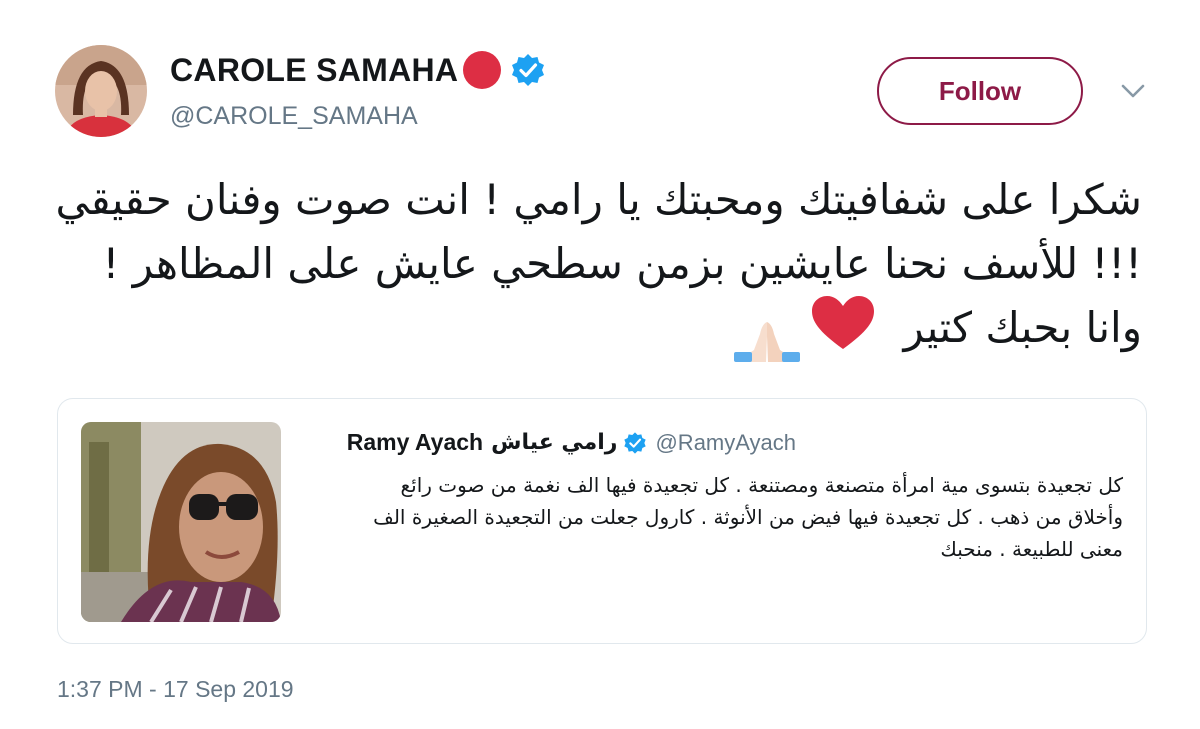 The width and height of the screenshot is (1200, 729). Describe the element at coordinates (554, 442) in the screenshot. I see `quoted-author-name-arabic: رامي عياش` at that location.